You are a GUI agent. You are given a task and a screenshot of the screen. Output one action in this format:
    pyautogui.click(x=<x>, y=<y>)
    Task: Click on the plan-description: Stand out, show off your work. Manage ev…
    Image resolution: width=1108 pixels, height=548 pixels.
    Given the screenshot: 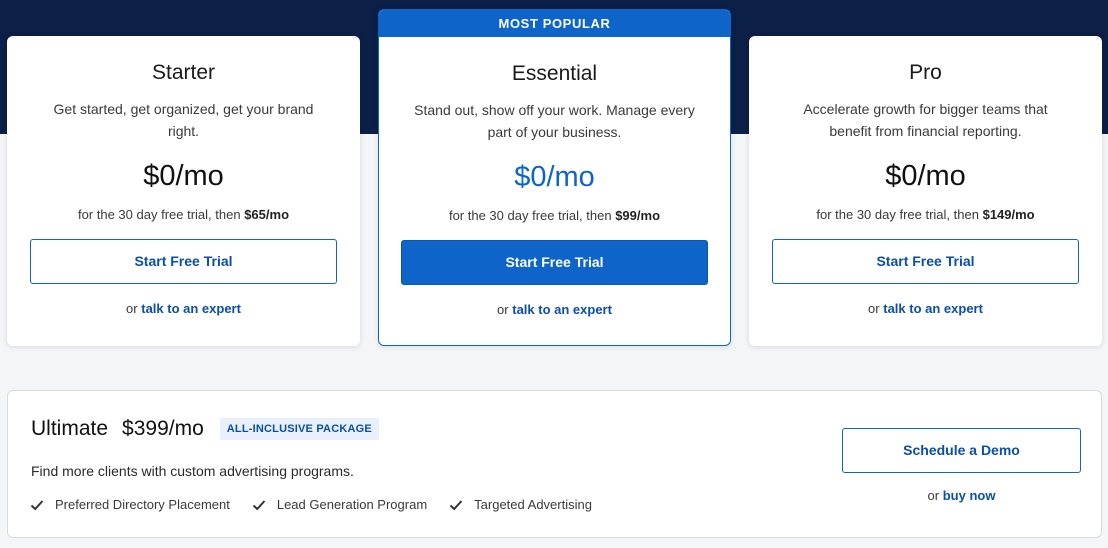 What is the action you would take?
    pyautogui.click(x=554, y=121)
    